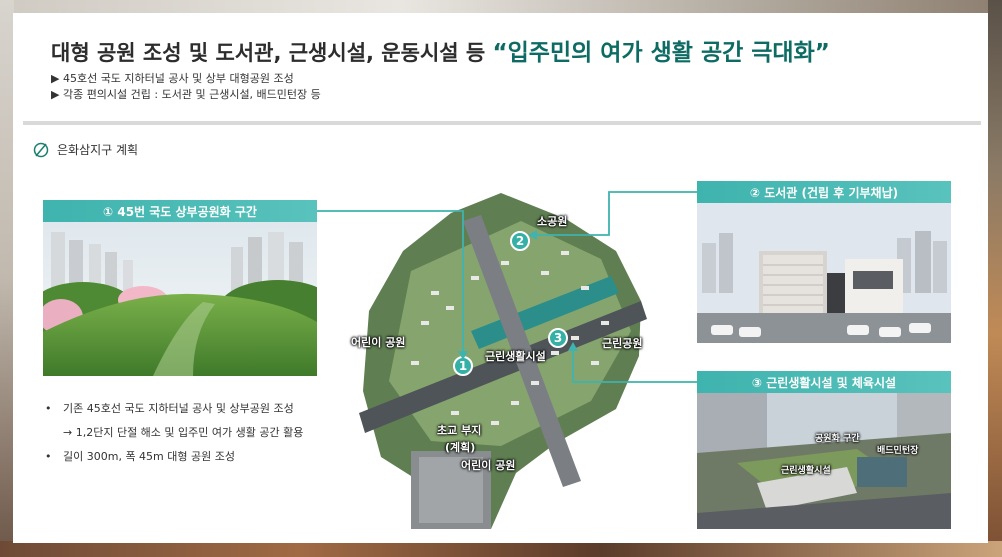 This screenshot has height=557, width=1002. I want to click on facility-photo: 공원화 구간 배드민턴장 근린생활시설, so click(824, 461).